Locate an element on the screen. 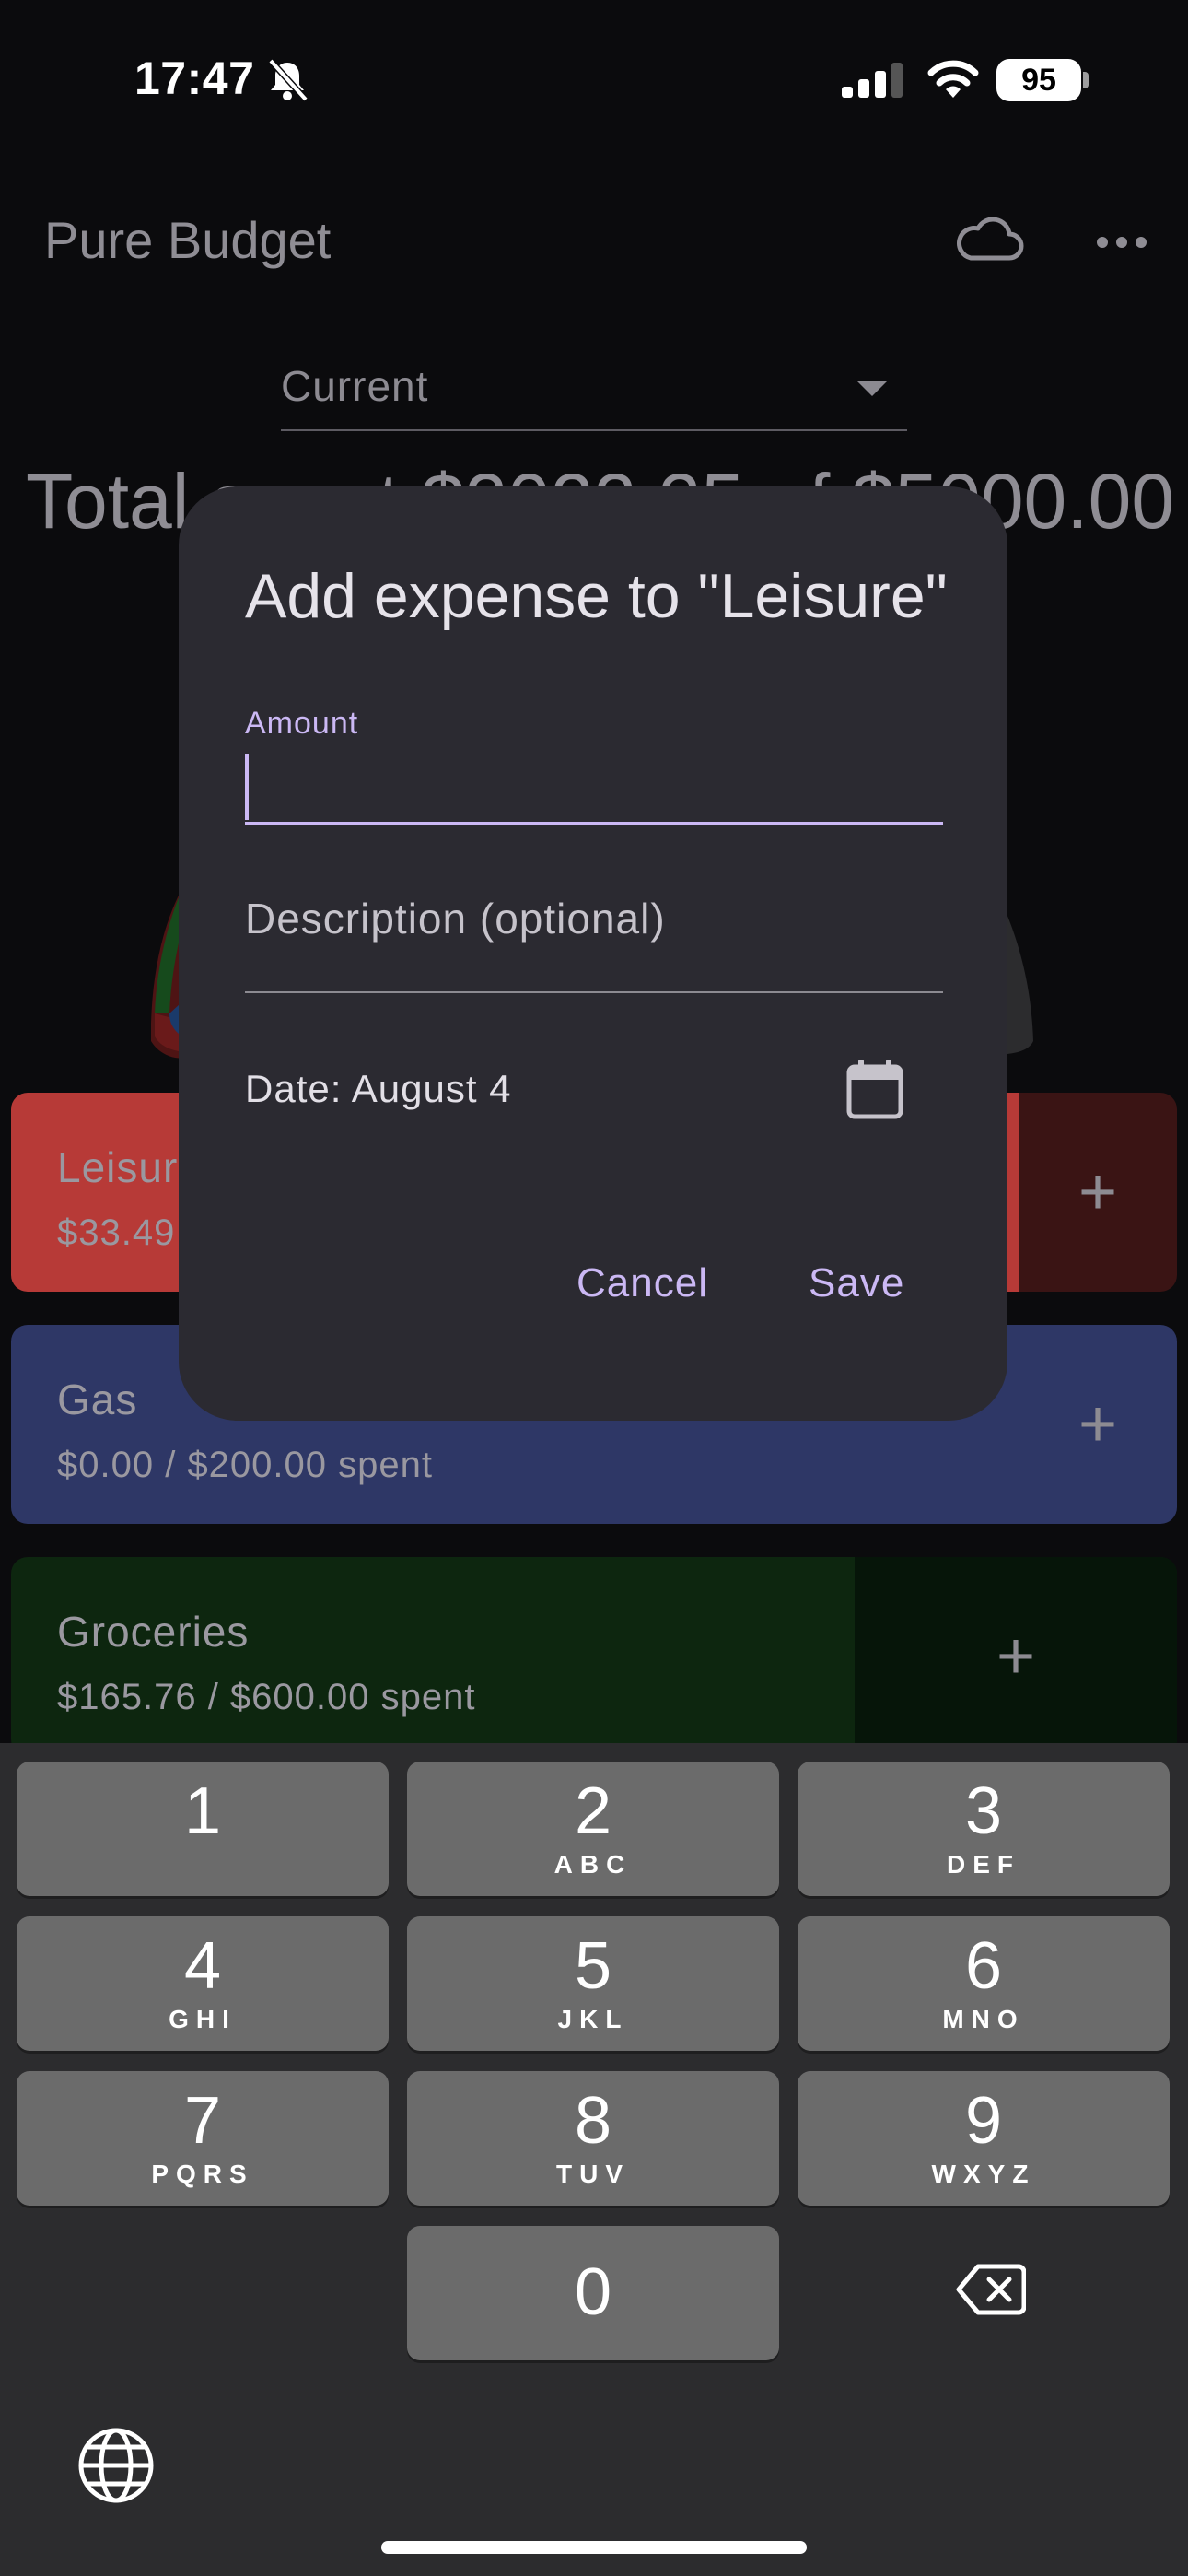 The width and height of the screenshot is (1188, 2576). key-letters: ABC is located at coordinates (593, 1864).